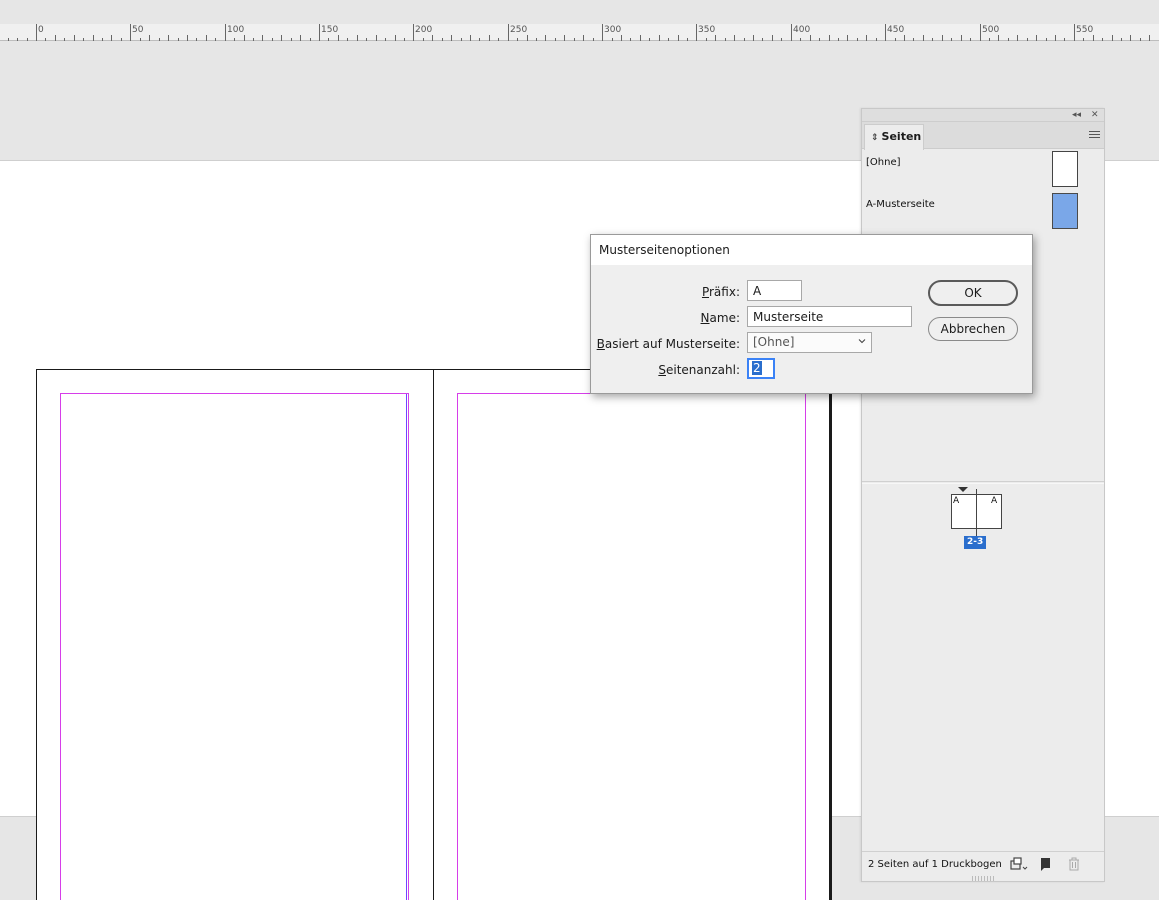 Image resolution: width=1159 pixels, height=900 pixels. Describe the element at coordinates (330, 30) in the screenshot. I see `ruler-label: 150` at that location.